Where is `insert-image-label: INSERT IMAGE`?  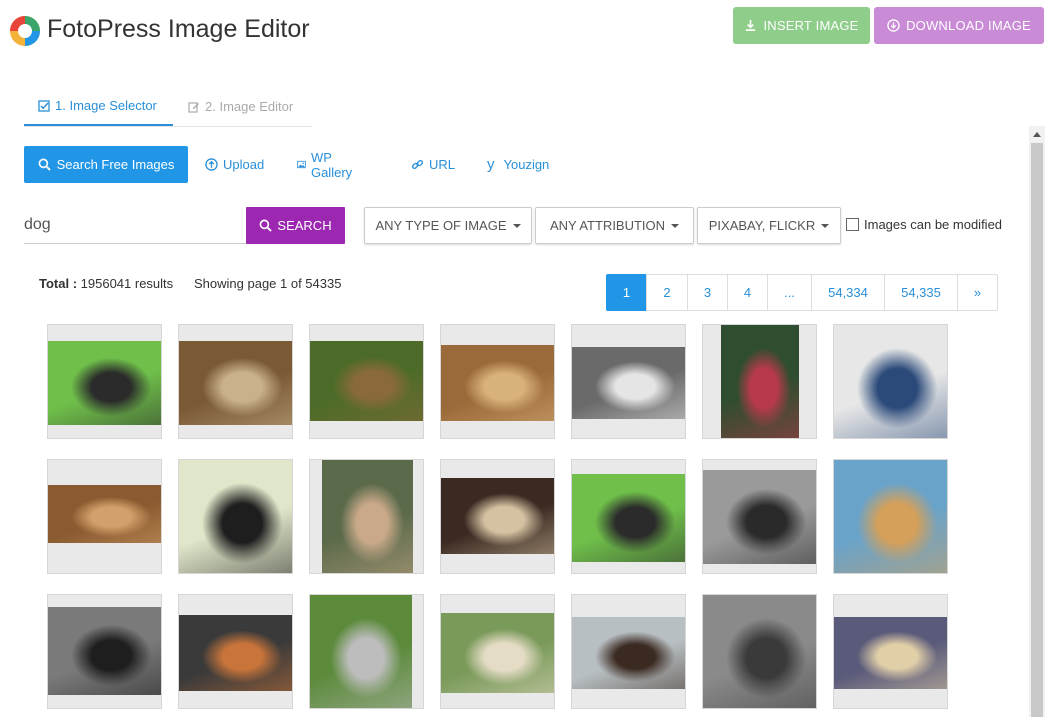
insert-image-label: INSERT IMAGE is located at coordinates (811, 25).